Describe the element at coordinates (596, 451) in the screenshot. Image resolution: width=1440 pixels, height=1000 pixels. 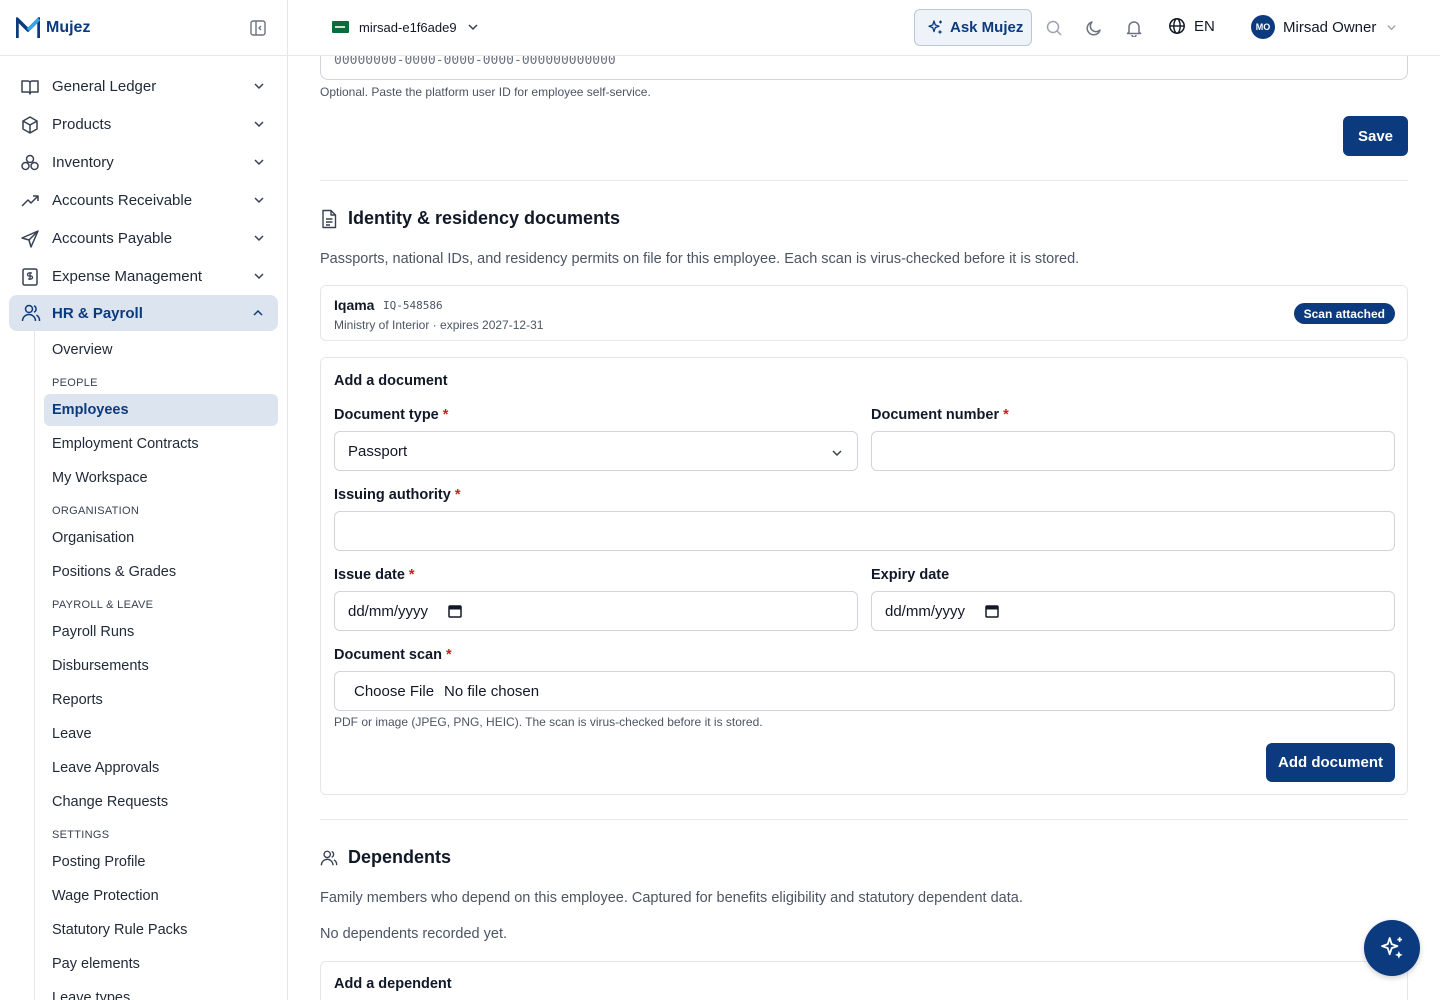
I see `document-type-select: Passport` at that location.